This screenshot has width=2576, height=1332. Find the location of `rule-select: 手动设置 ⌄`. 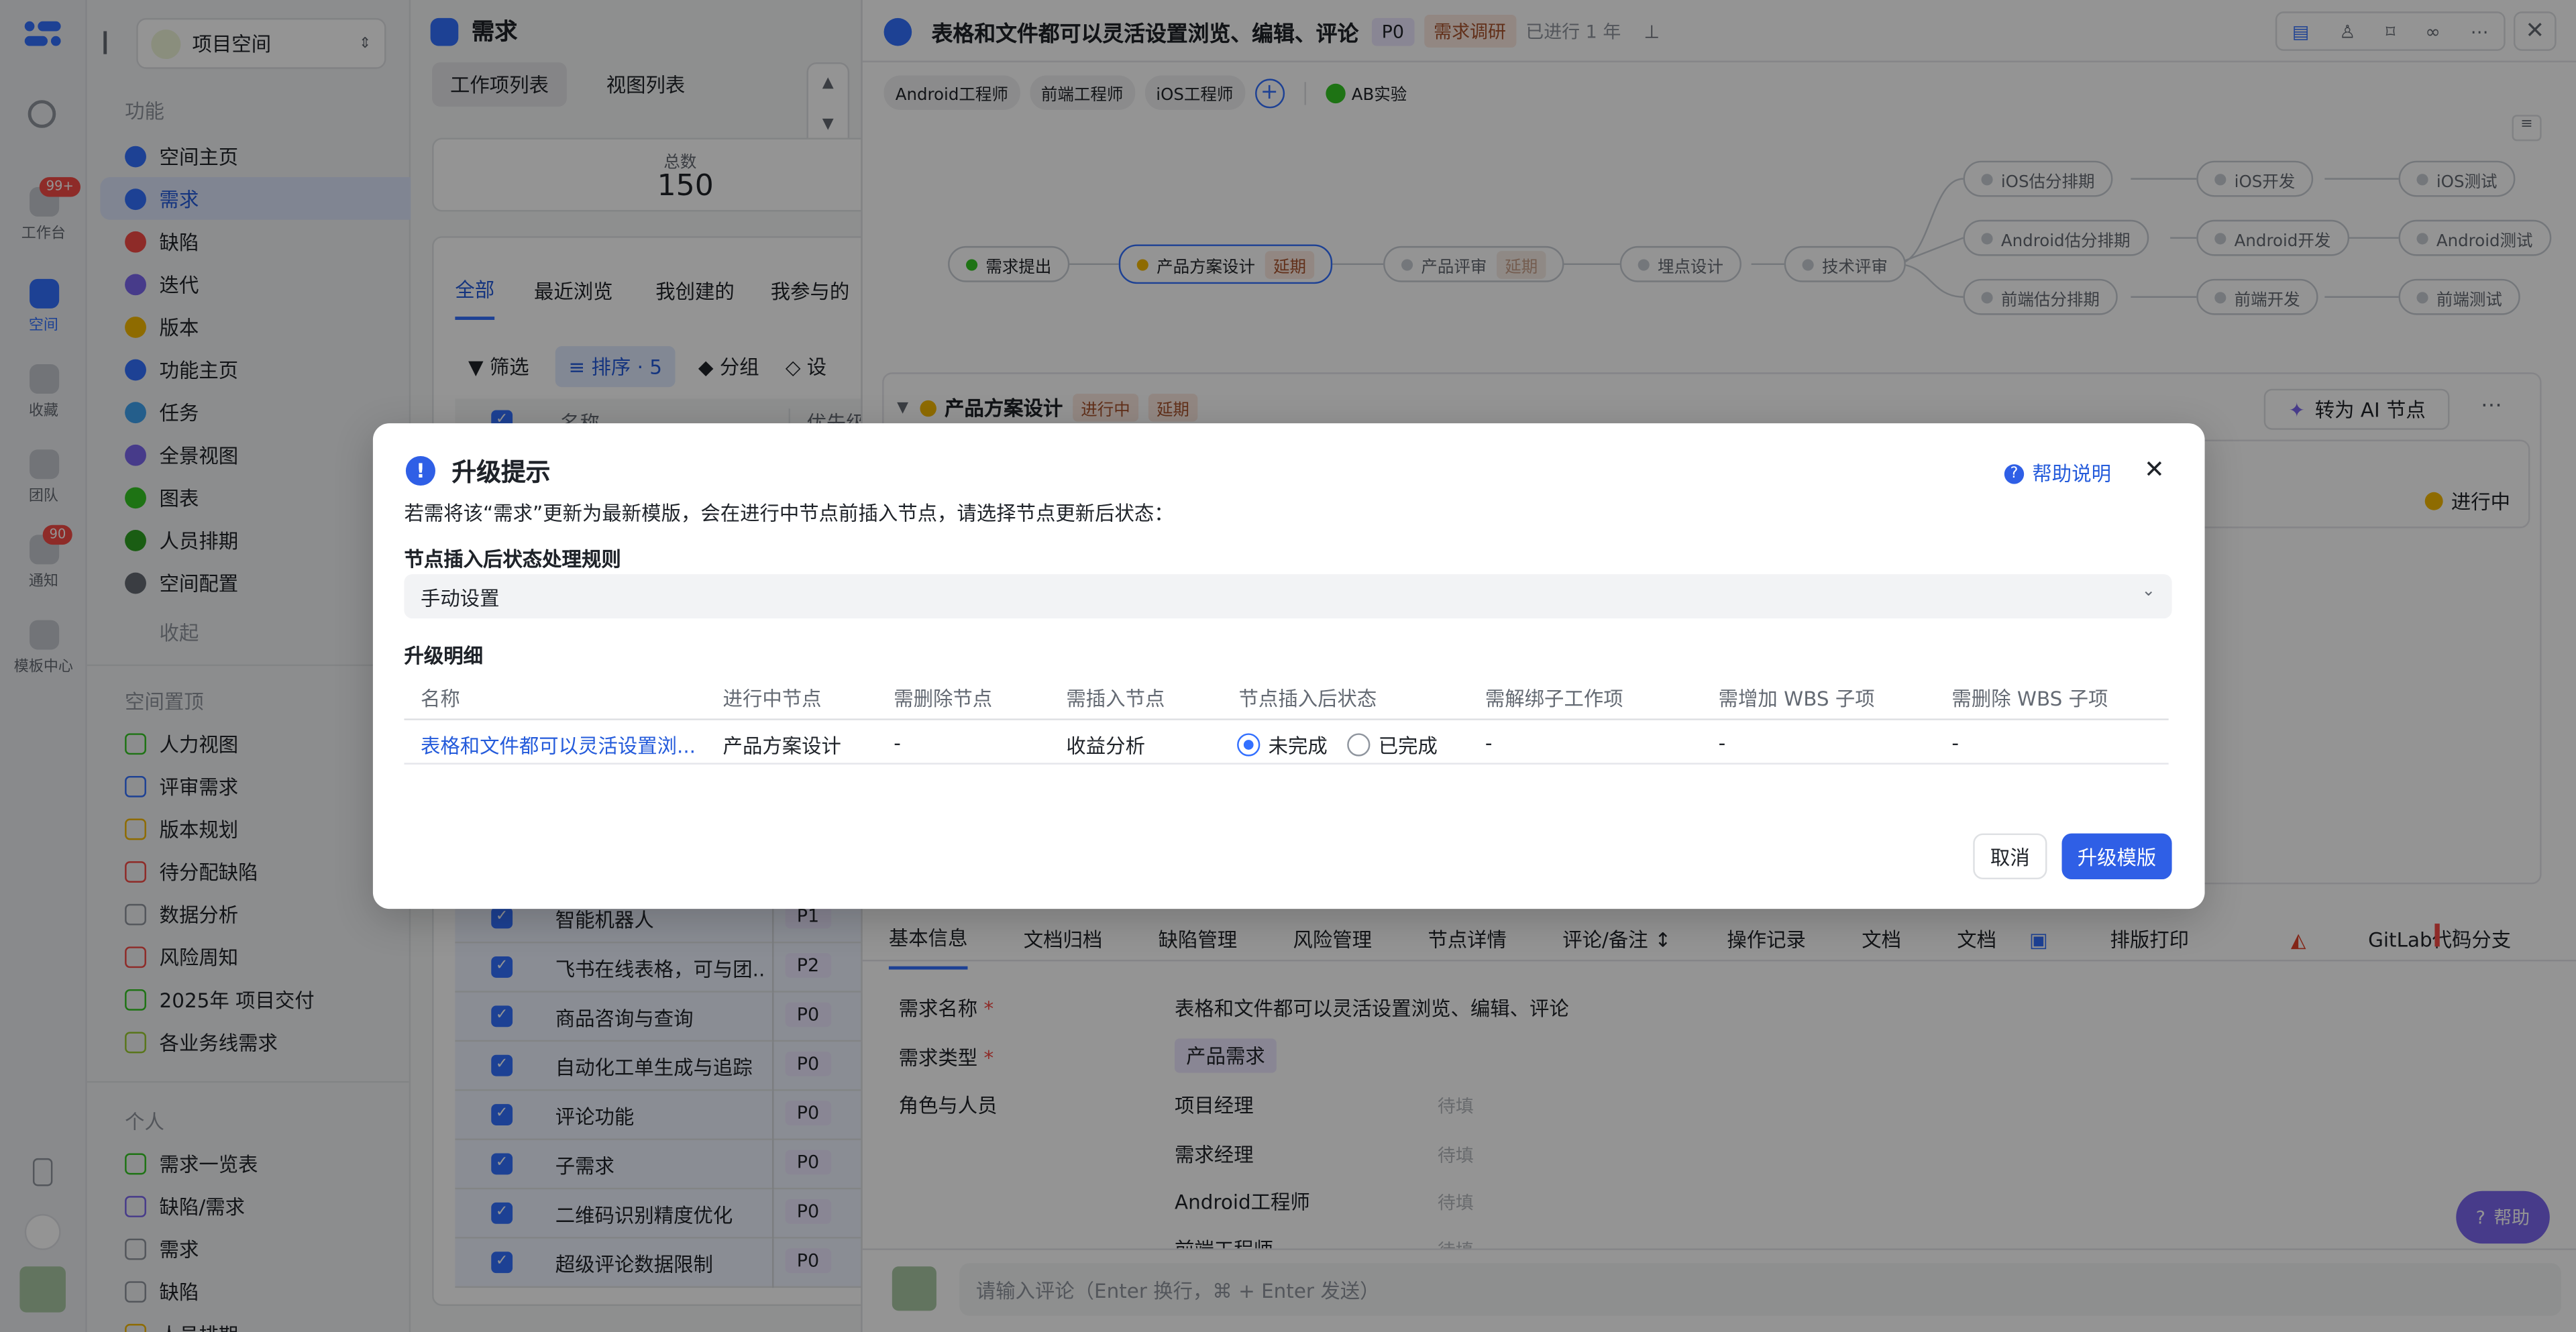

rule-select: 手动设置 ⌄ is located at coordinates (1288, 596).